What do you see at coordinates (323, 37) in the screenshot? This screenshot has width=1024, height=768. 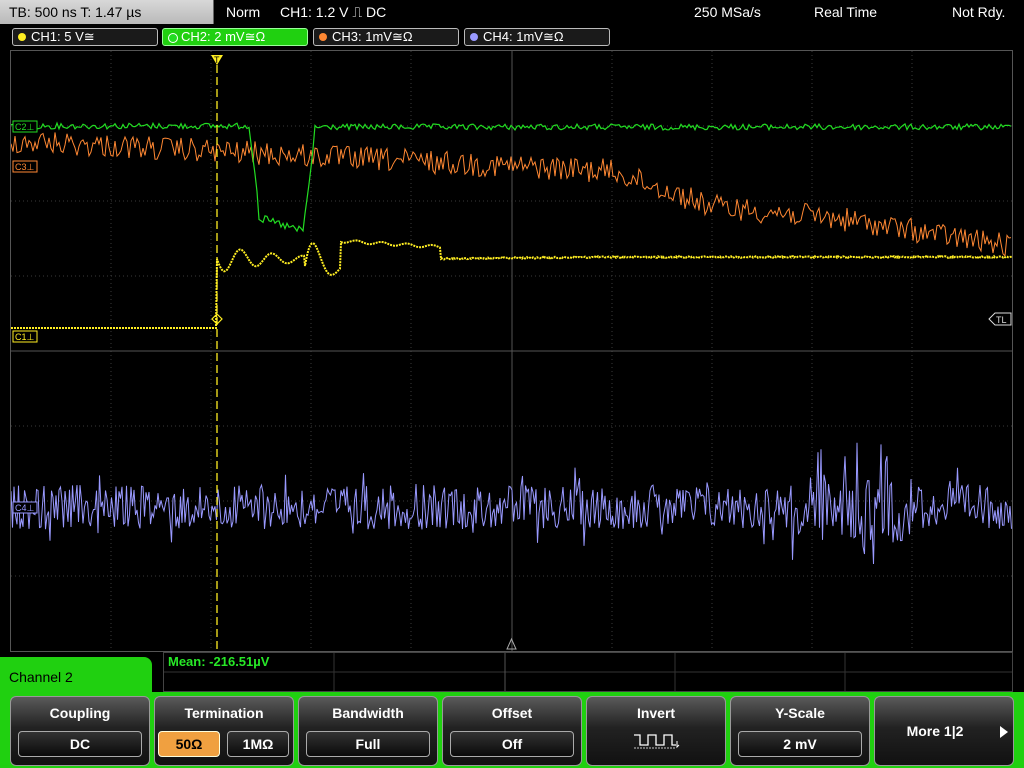 I see `channel-3-dot-icon` at bounding box center [323, 37].